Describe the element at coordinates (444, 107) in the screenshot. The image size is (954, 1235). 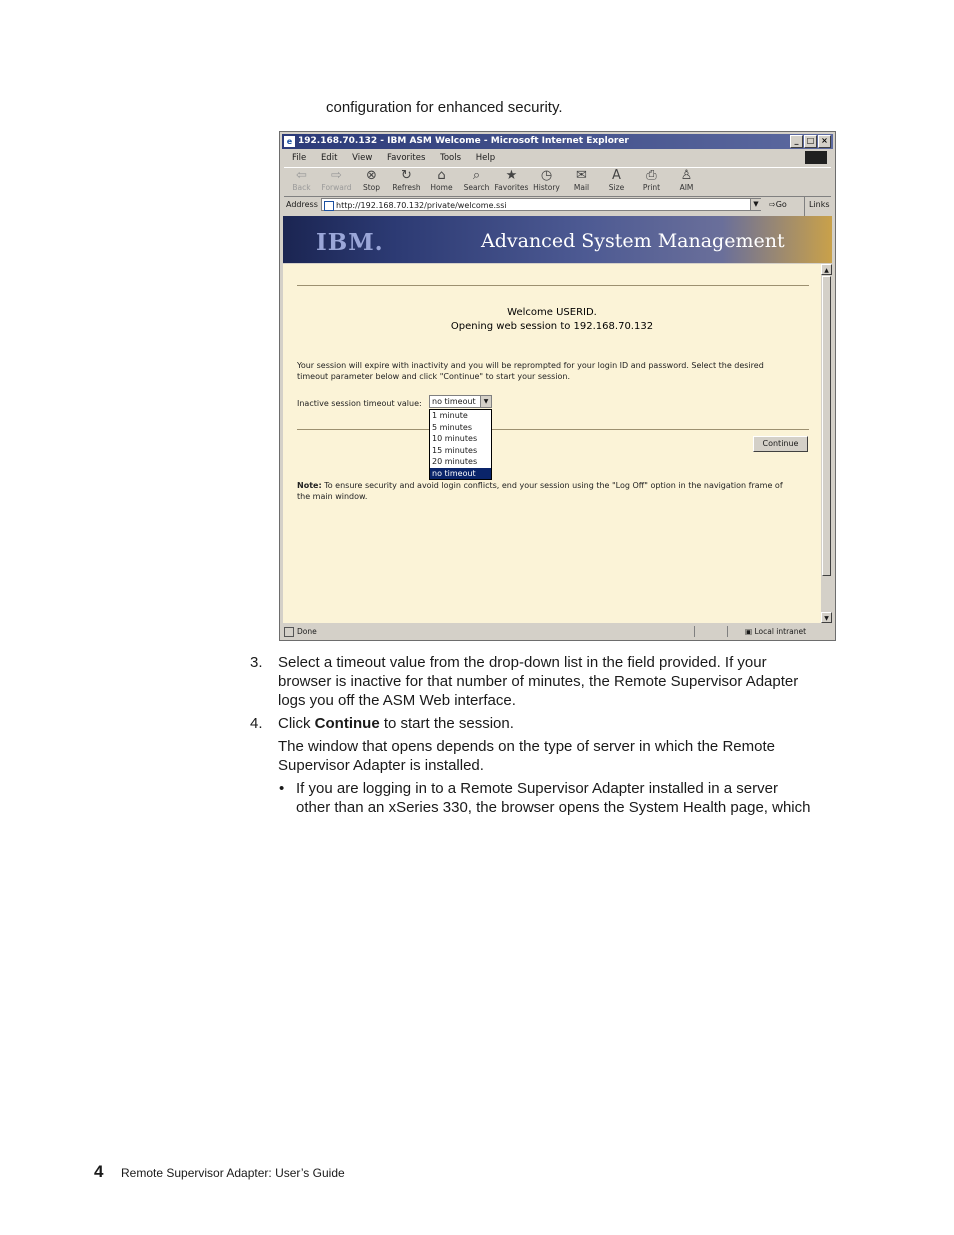
I see `intro-text: configuration for enhanced security.` at that location.